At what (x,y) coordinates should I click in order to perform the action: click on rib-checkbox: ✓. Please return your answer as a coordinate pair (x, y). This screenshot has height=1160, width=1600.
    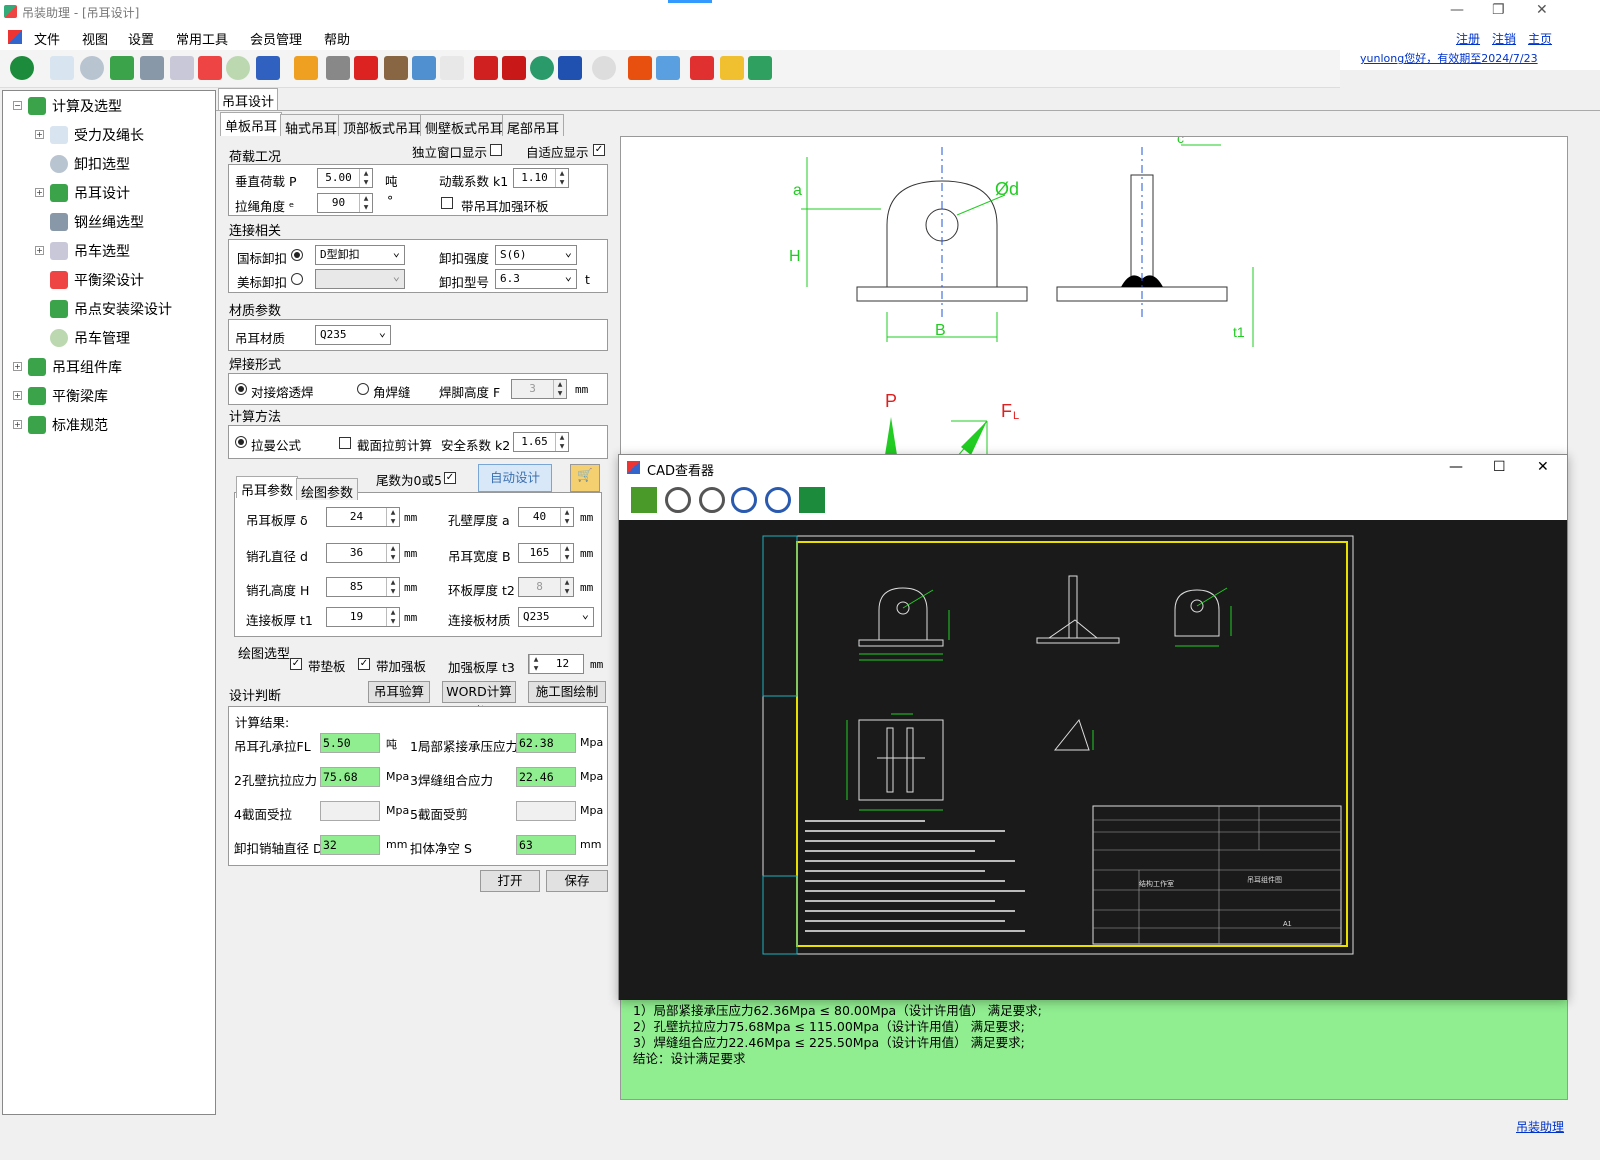
    Looking at the image, I should click on (364, 664).